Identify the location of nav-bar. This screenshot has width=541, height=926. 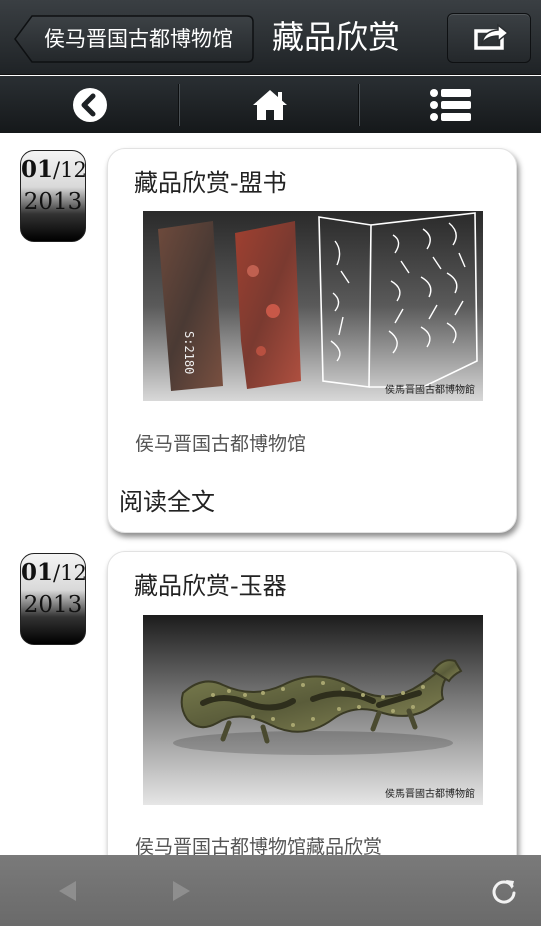
(270, 104).